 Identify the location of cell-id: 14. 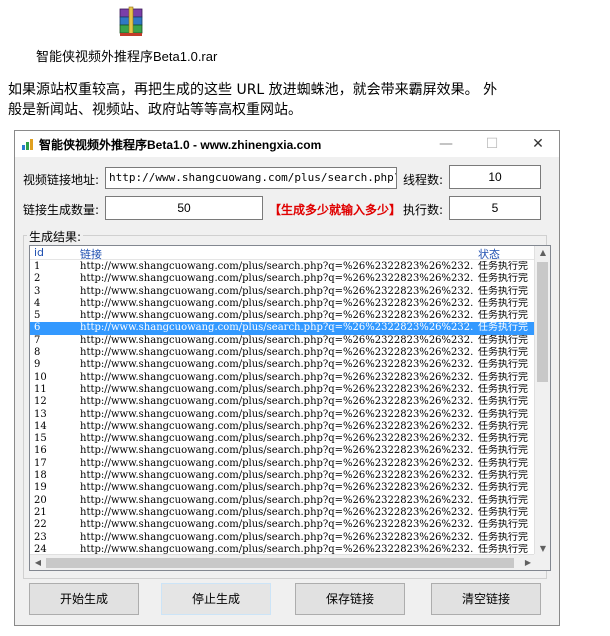
(40, 426).